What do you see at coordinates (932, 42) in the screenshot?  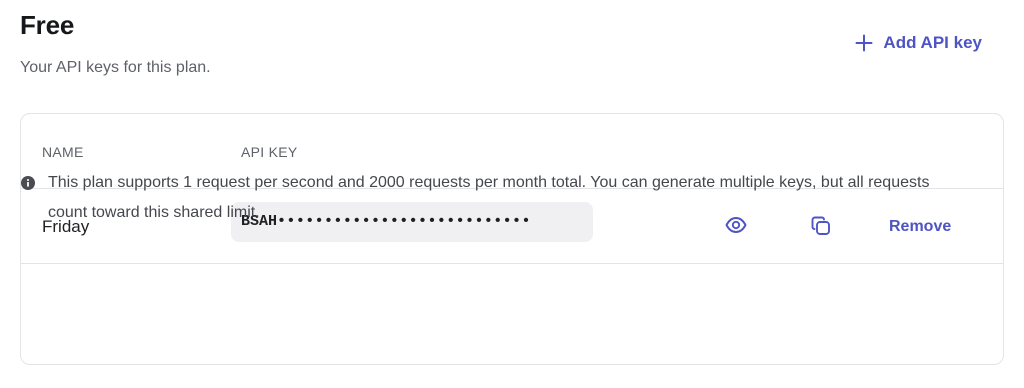 I see `add-api-key-label: Add API key` at bounding box center [932, 42].